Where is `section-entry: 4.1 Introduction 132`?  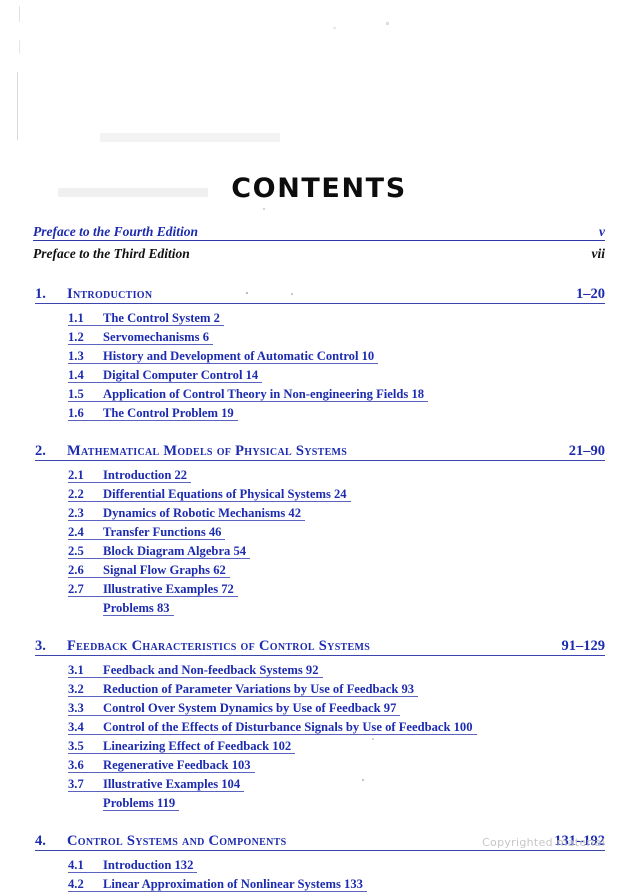
section-entry: 4.1 Introduction 132 is located at coordinates (319, 867).